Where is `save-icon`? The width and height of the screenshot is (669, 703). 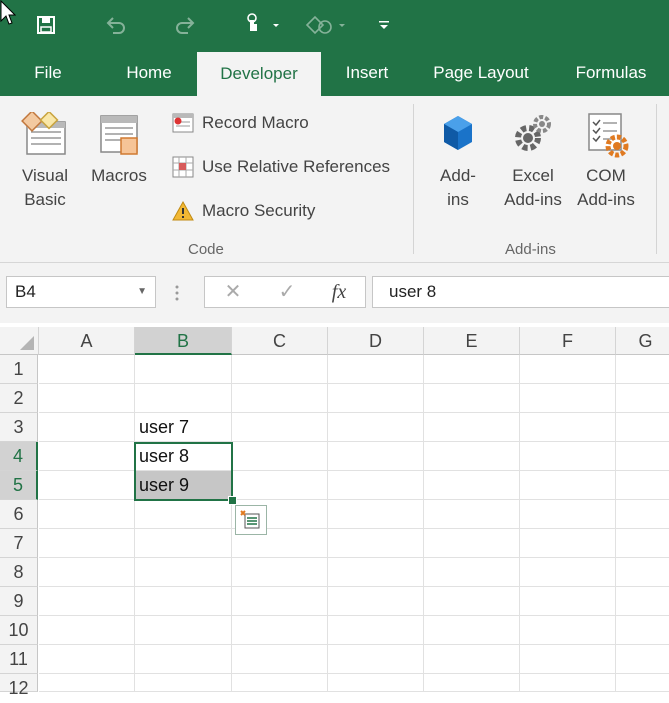
save-icon is located at coordinates (46, 25).